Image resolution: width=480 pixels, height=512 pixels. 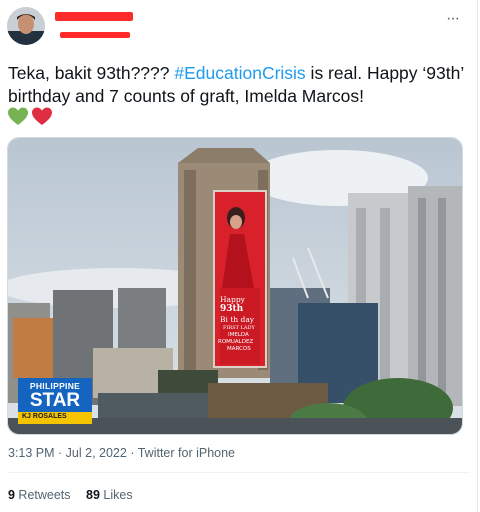 I want to click on avatar, so click(x=26, y=26).